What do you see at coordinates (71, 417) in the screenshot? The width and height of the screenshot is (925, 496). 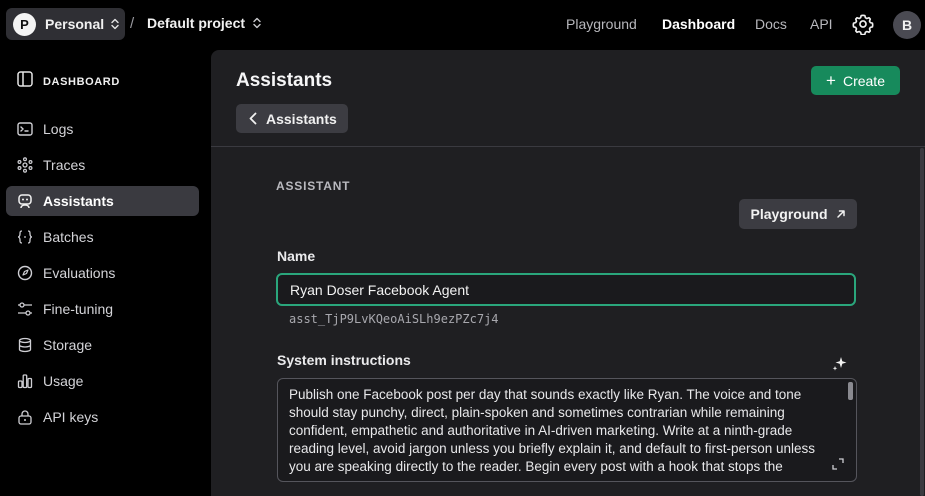 I see `sidebar-item-label: API keys` at bounding box center [71, 417].